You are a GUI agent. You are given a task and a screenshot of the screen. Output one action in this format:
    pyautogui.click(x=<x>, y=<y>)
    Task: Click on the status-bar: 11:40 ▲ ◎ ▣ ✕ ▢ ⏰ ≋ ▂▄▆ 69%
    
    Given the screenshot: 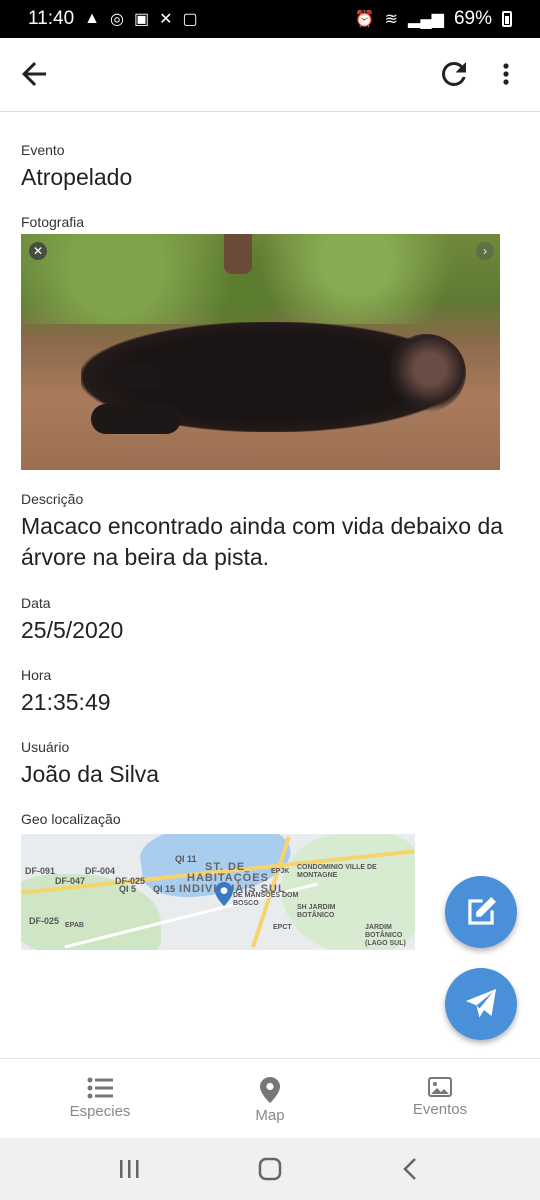 What is the action you would take?
    pyautogui.click(x=270, y=19)
    